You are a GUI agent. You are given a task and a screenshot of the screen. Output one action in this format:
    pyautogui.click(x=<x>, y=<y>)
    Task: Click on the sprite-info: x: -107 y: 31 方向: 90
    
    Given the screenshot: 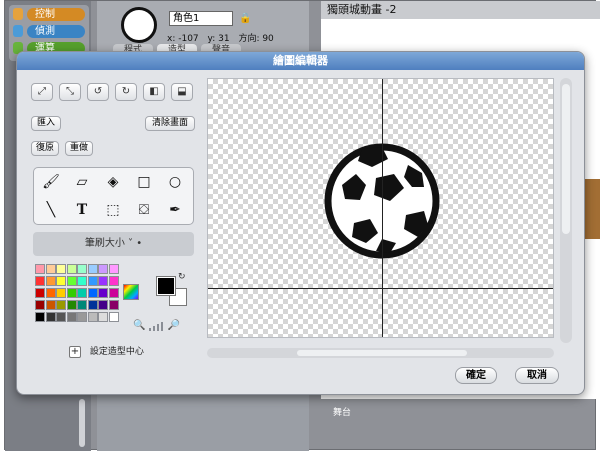 What is the action you would take?
    pyautogui.click(x=223, y=37)
    